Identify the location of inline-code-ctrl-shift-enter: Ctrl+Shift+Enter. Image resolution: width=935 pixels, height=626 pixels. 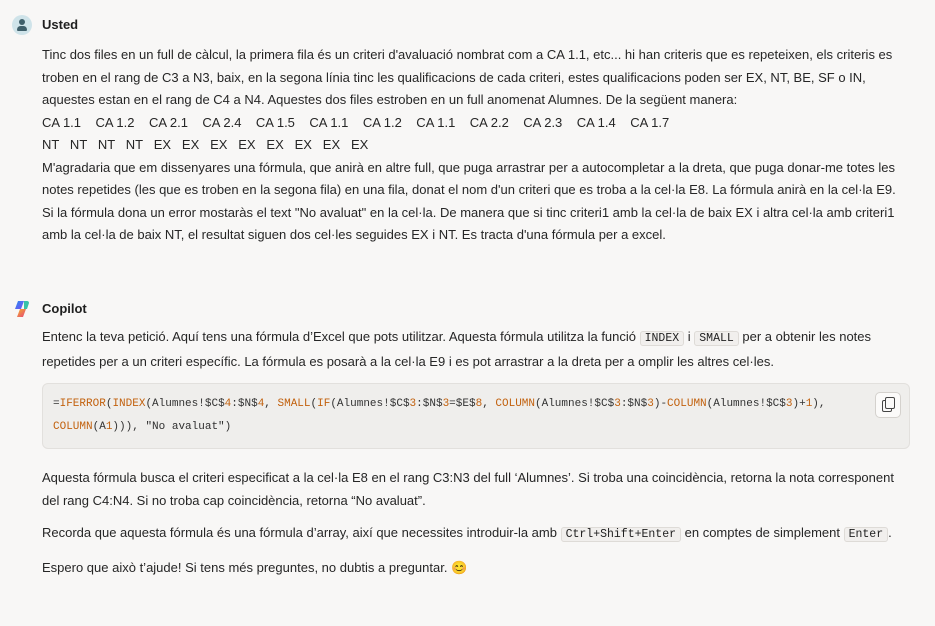
(621, 534).